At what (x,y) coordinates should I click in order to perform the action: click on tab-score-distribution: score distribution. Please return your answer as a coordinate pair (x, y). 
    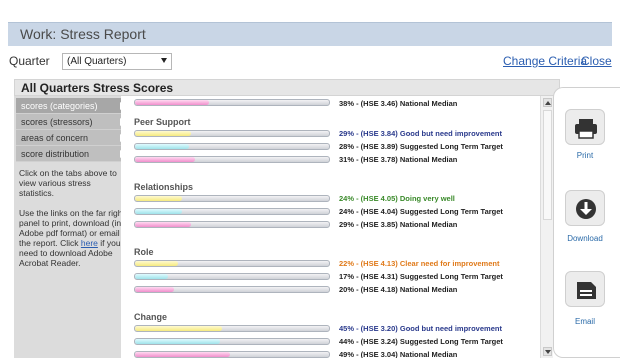
    Looking at the image, I should click on (75, 154).